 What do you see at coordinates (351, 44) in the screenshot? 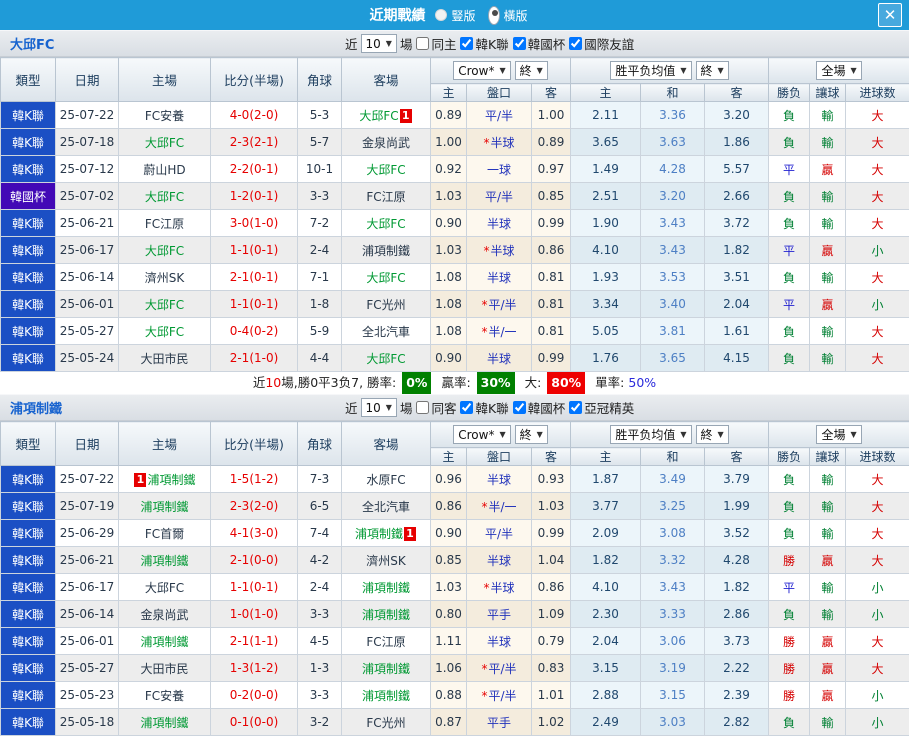
I see `near-label: 近` at bounding box center [351, 44].